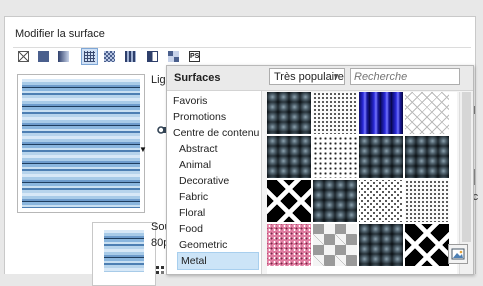 The width and height of the screenshot is (483, 286). I want to click on category-item: Floral, so click(192, 213).